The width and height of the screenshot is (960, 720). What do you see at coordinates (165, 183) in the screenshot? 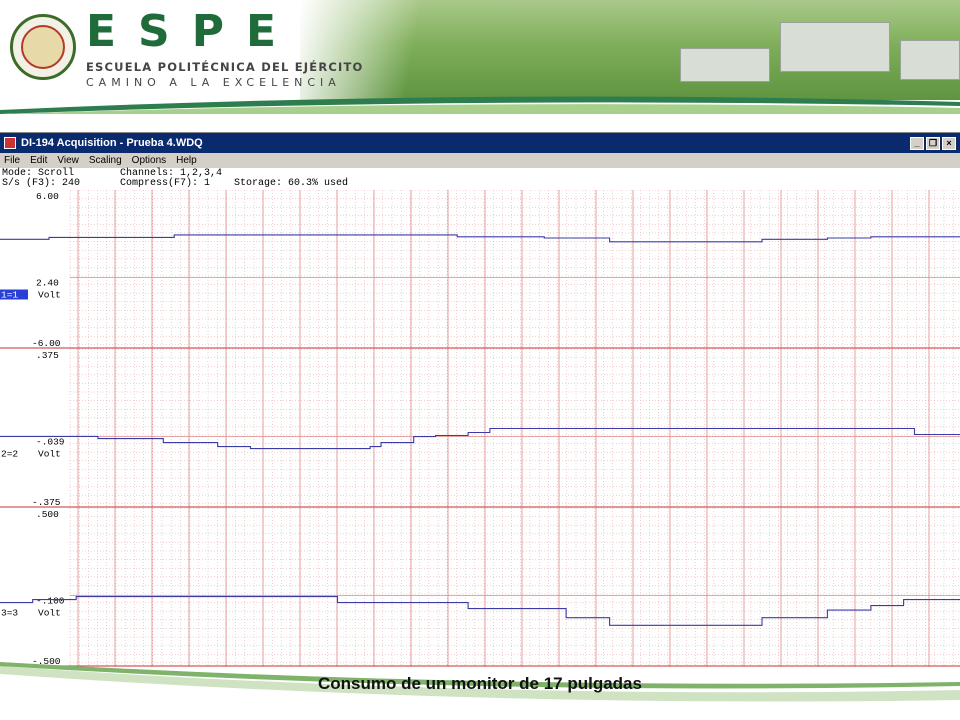
I see `compress-status: Compress(F7): 1` at bounding box center [165, 183].